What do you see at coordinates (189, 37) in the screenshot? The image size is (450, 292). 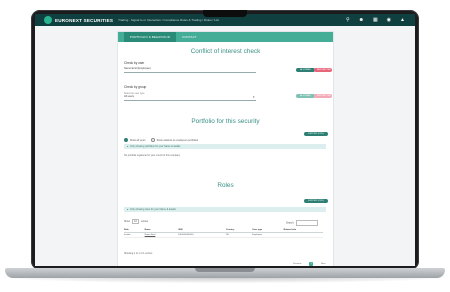 I see `tab-contact: CONTACT` at bounding box center [189, 37].